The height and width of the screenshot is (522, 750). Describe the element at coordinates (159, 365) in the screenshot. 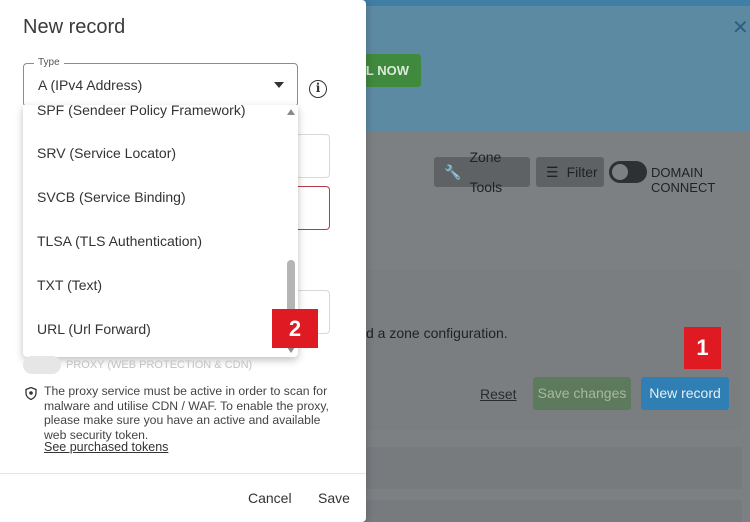

I see `proxy-label: PROXY (WEB PROTECTION & CDN)` at that location.